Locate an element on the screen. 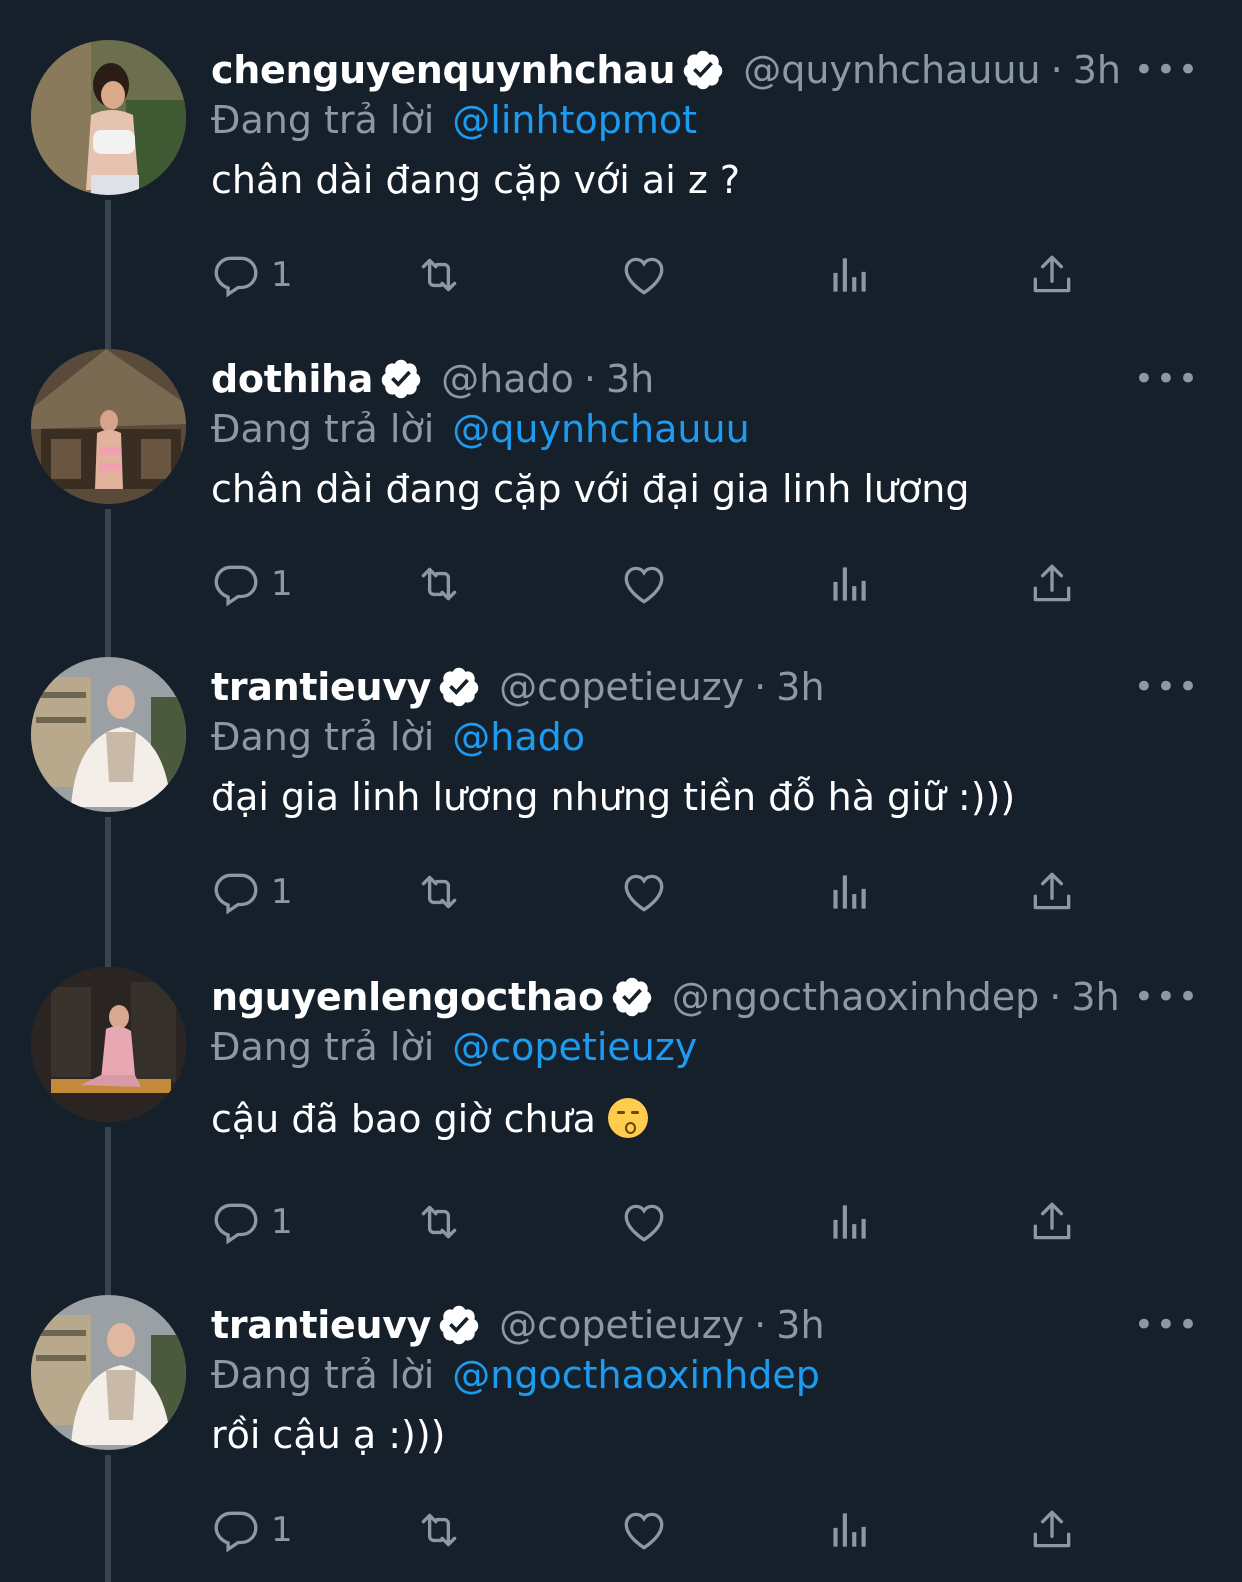  tweet-header: trantieuvy @copetieuzy · 3h is located at coordinates (706, 1325).